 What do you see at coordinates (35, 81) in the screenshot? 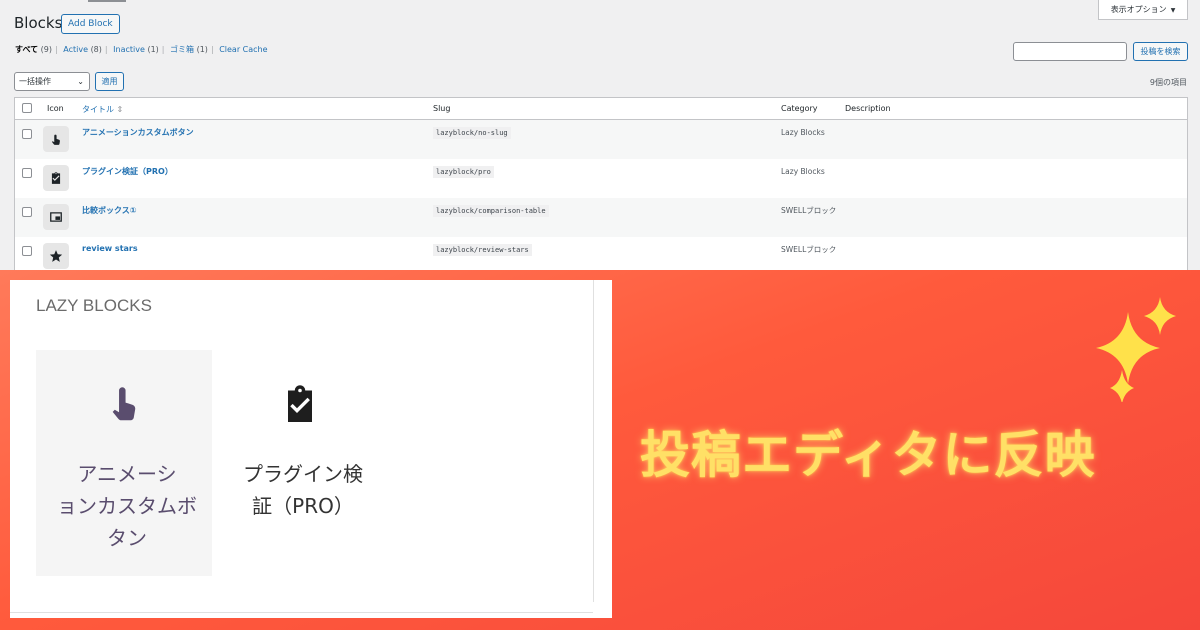
I see `bulk-action-label: 一括操作` at bounding box center [35, 81].